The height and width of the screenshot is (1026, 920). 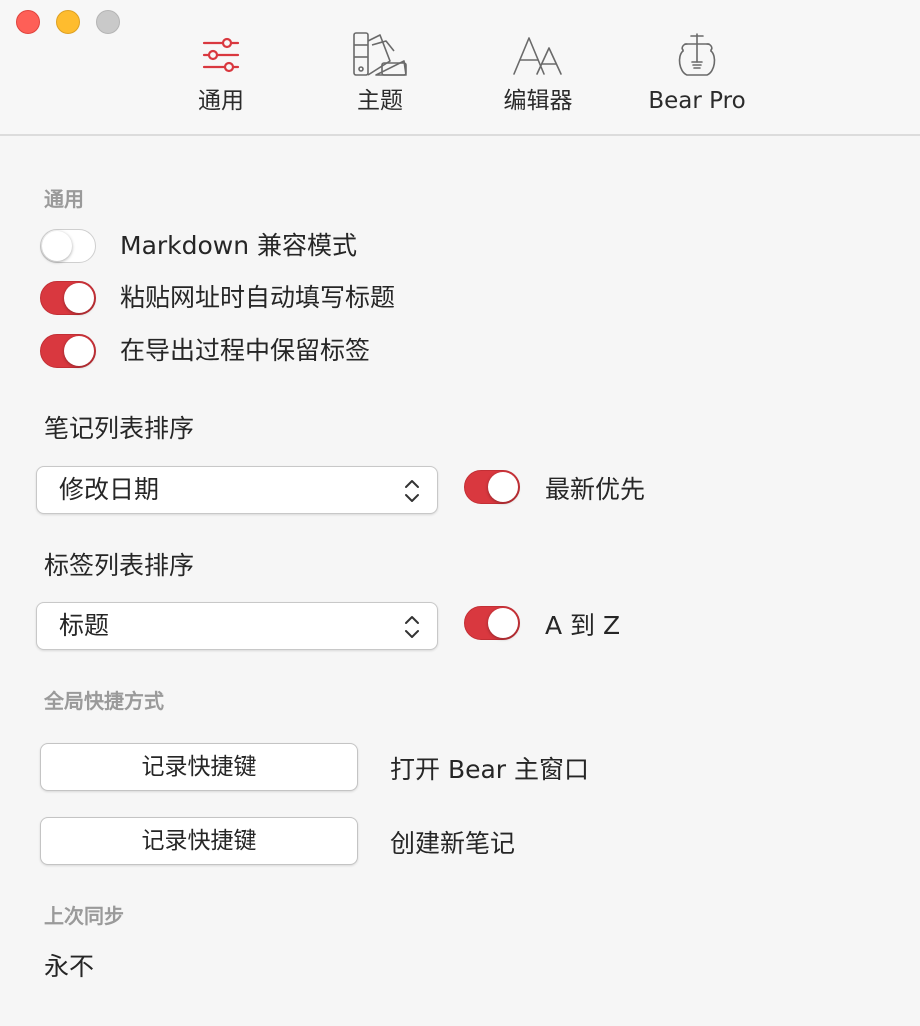 I want to click on honey-jar-icon, so click(x=697, y=55).